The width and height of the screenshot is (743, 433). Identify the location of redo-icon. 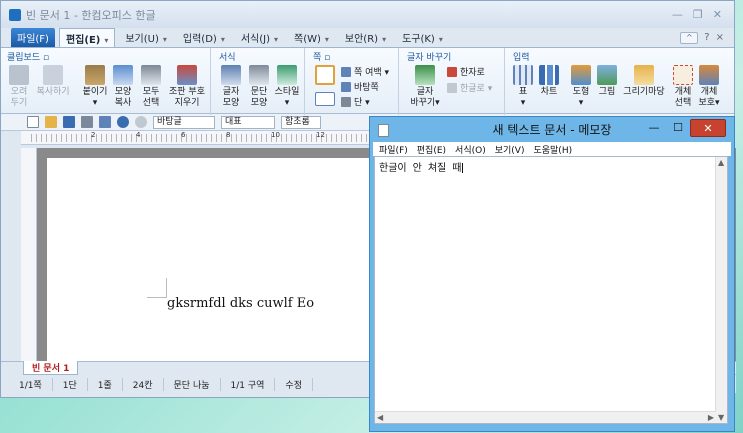
(141, 122).